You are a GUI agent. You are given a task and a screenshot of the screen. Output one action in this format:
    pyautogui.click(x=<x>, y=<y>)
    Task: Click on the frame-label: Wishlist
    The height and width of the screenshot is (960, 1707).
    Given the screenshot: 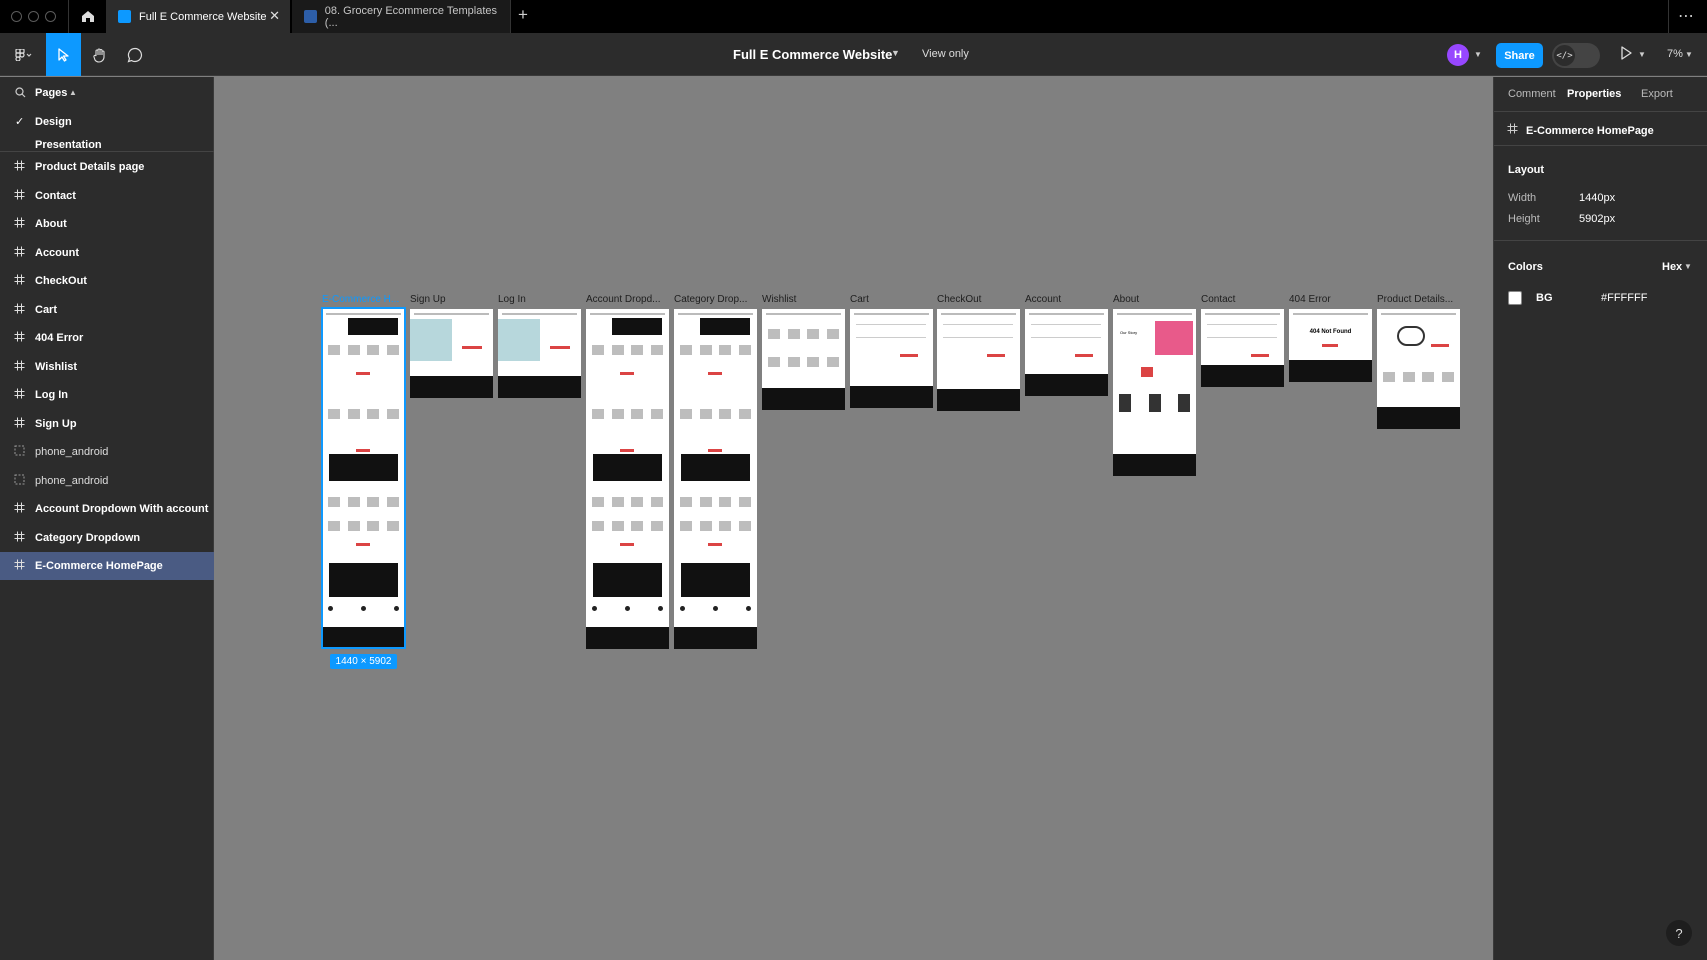 What is the action you would take?
    pyautogui.click(x=803, y=299)
    